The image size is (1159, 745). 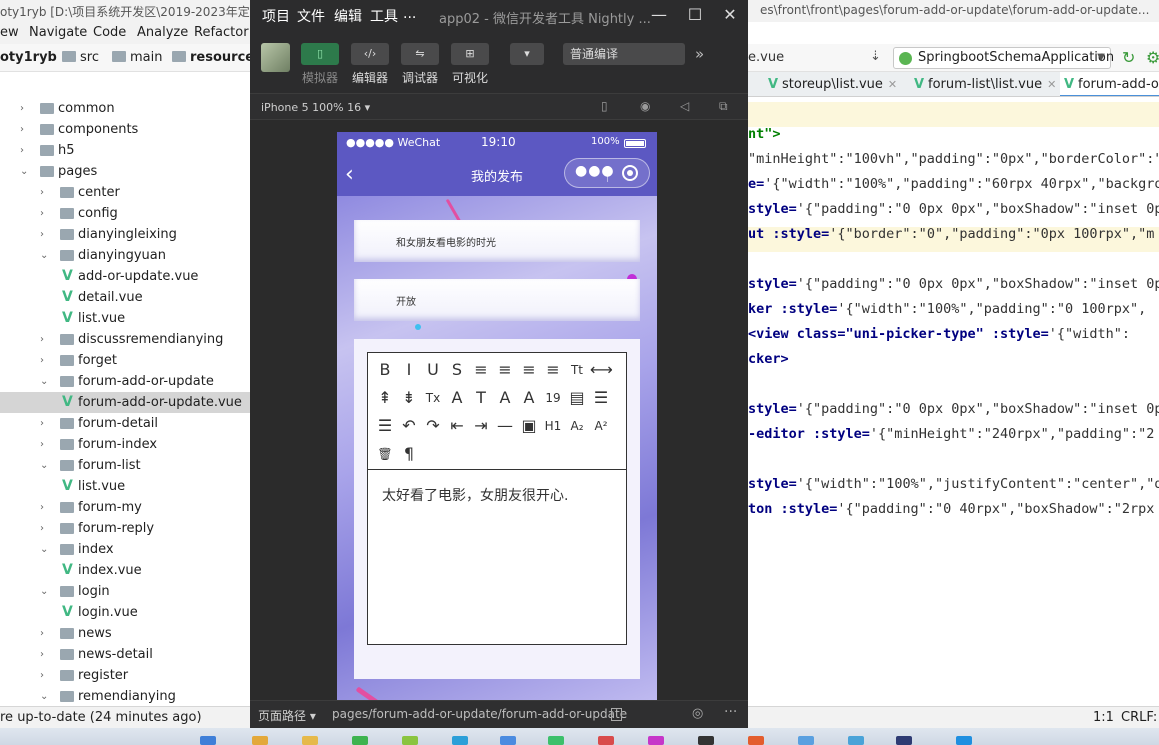 What do you see at coordinates (1152, 57) in the screenshot?
I see `debug-icon: ⚙` at bounding box center [1152, 57].